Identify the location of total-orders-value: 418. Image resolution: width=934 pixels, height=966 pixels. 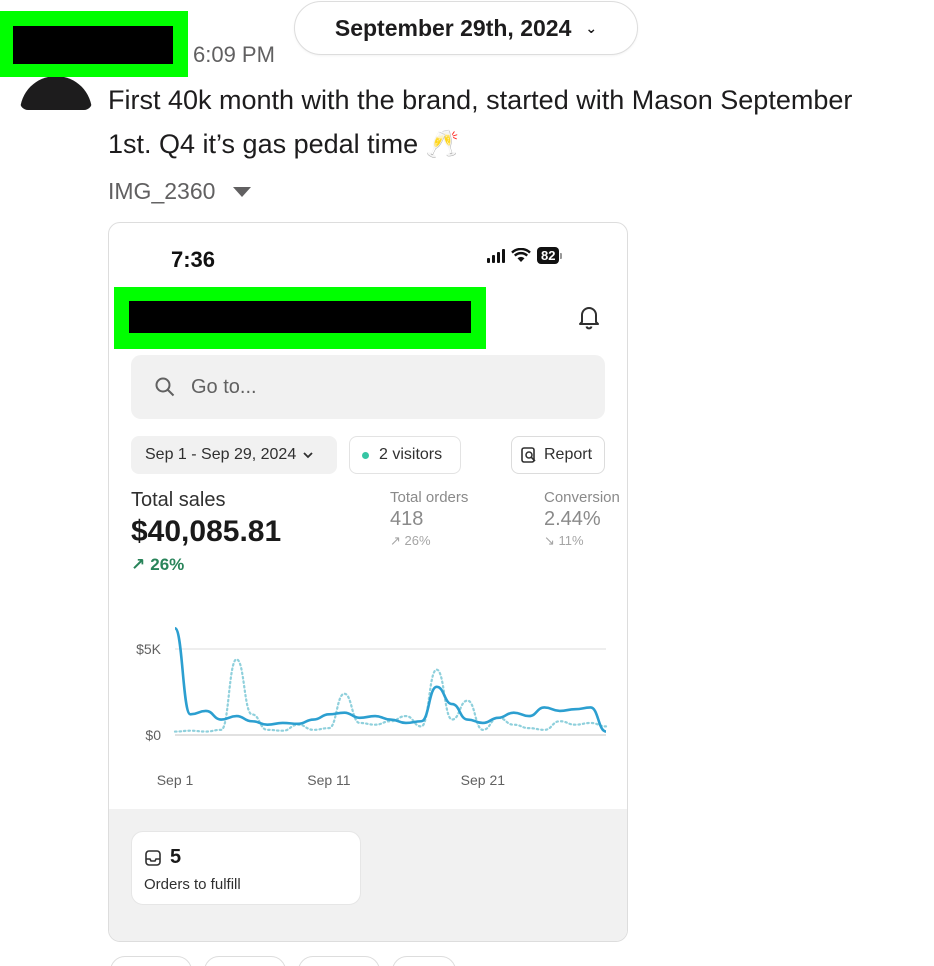
(407, 519).